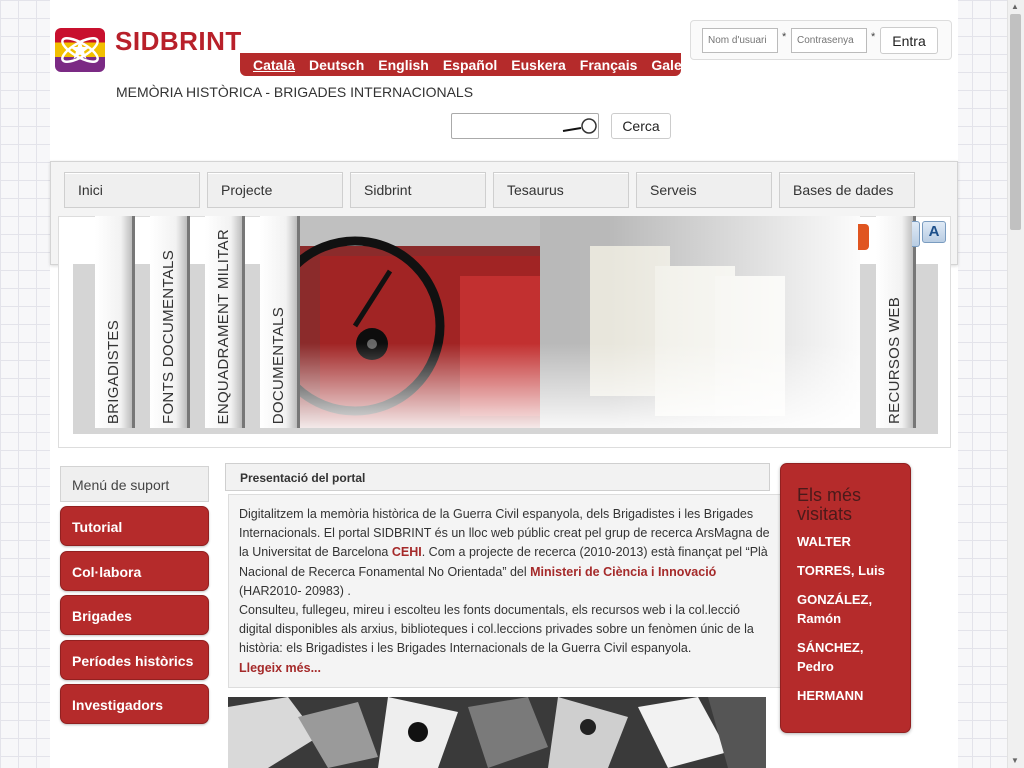 The width and height of the screenshot is (1024, 768). I want to click on most-visited-title: Els més visitats, so click(829, 504).